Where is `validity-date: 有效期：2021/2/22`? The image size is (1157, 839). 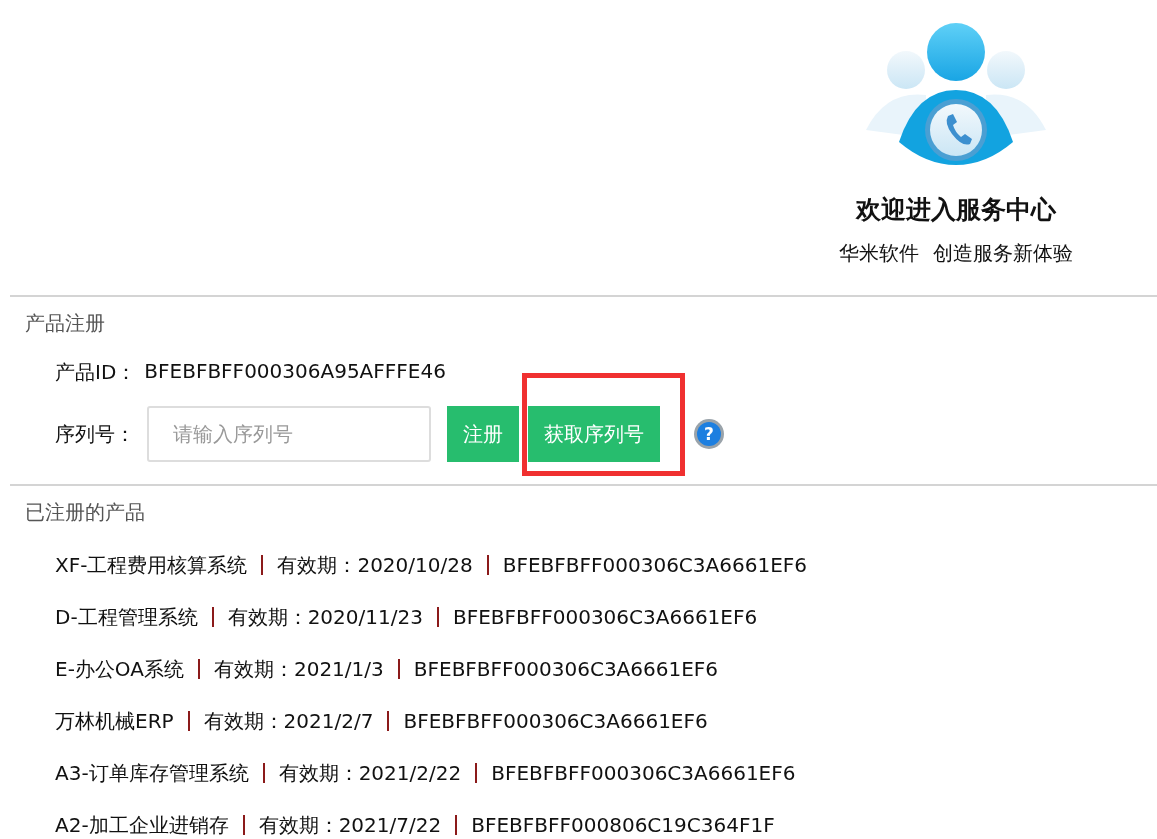
validity-date: 有效期：2021/2/22 is located at coordinates (370, 773).